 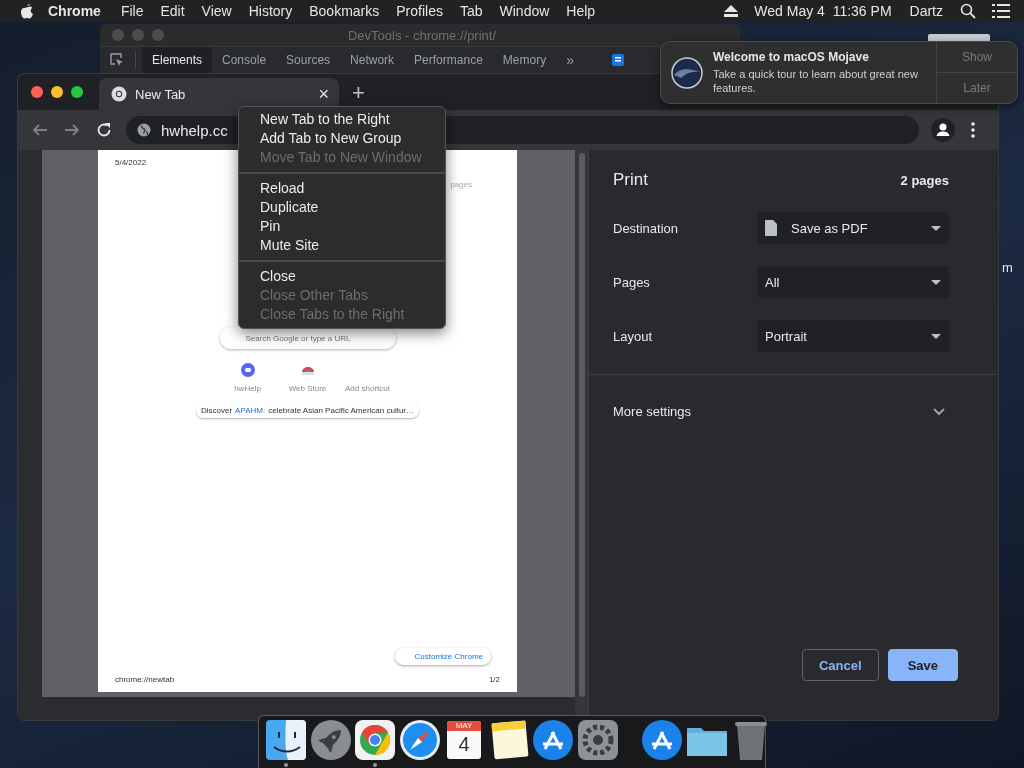 I want to click on page-header-text: pages, so click(x=461, y=184).